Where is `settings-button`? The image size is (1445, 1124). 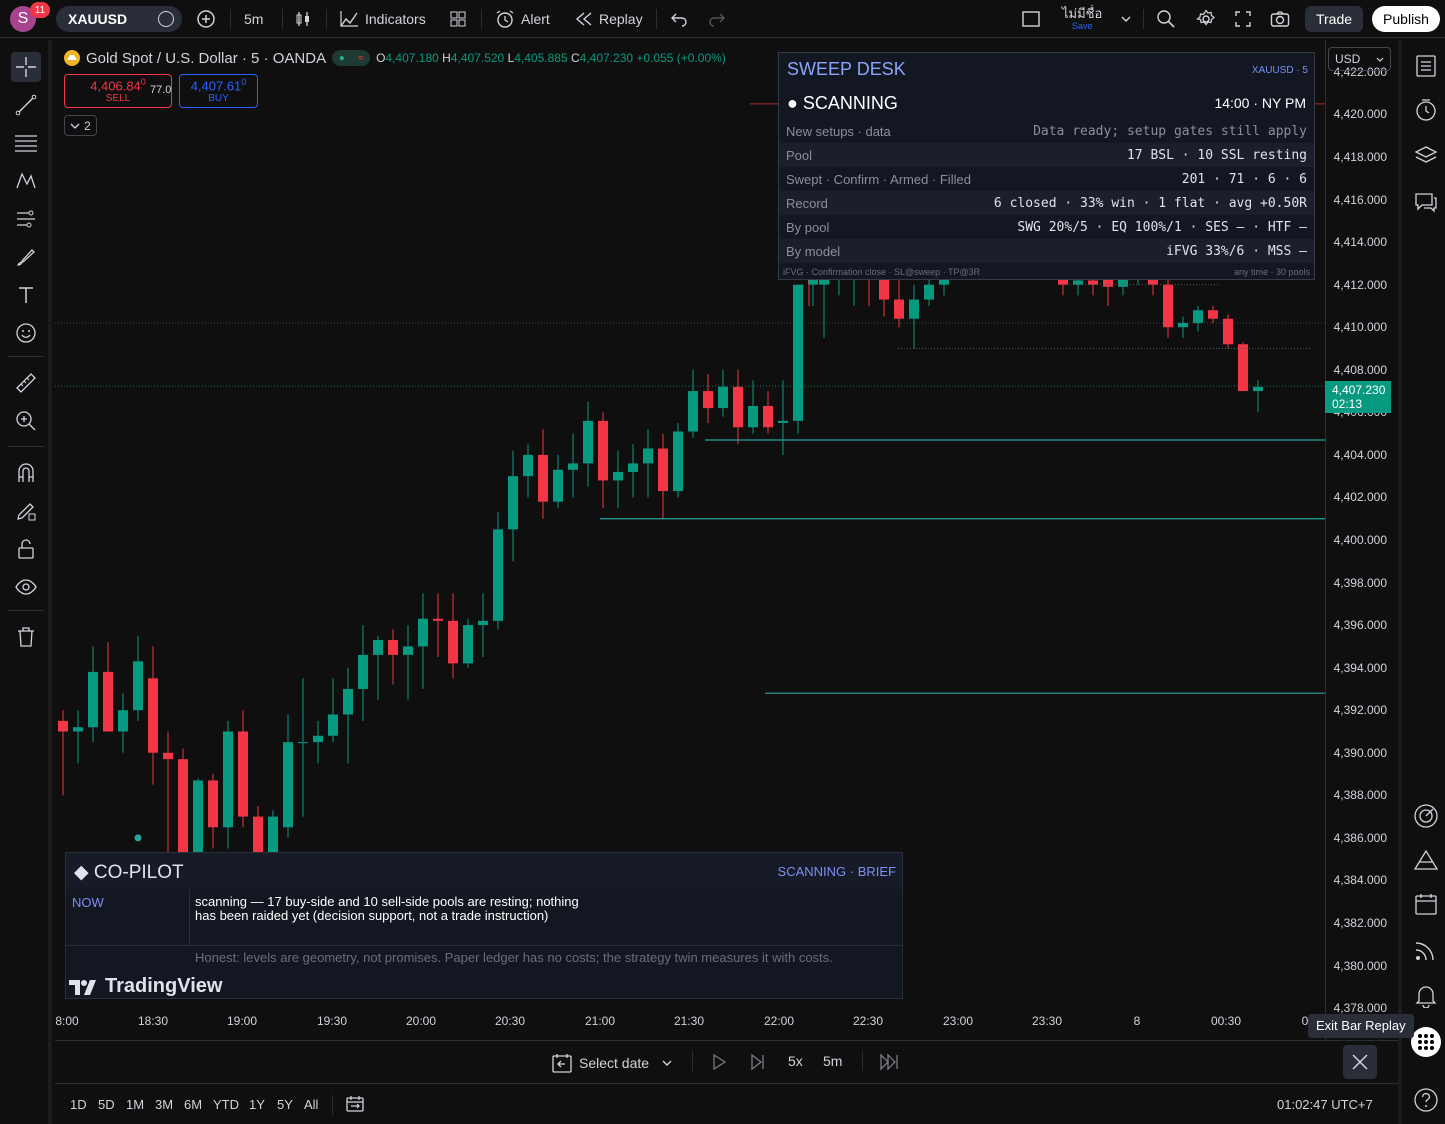 settings-button is located at coordinates (1206, 19).